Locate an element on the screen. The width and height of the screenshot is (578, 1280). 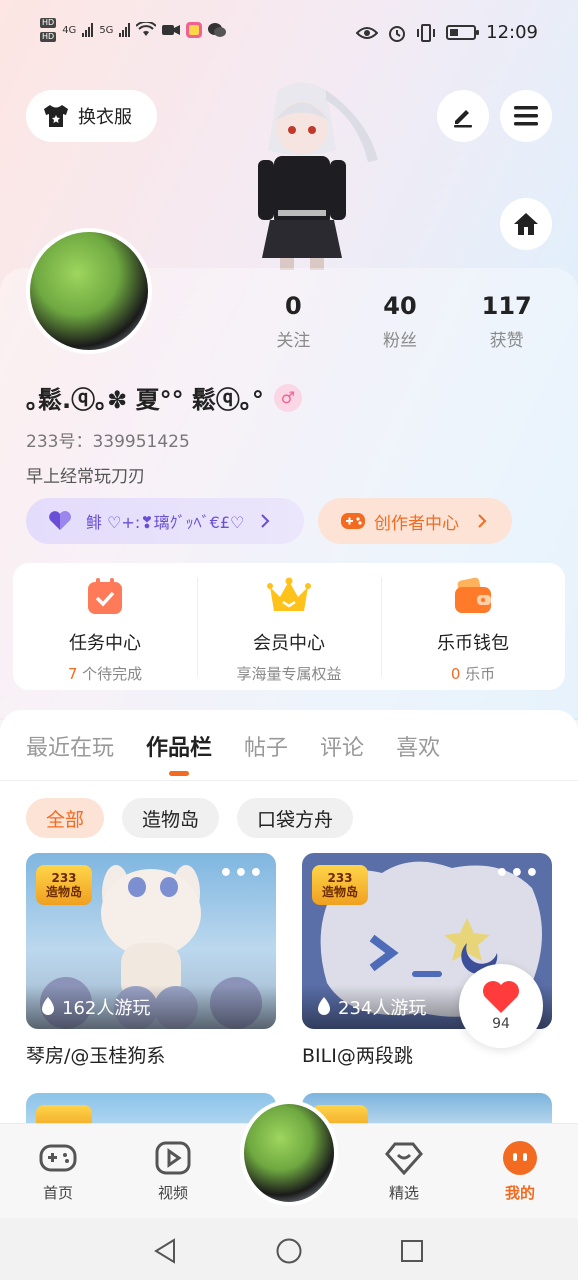
user-id: 233号：339951425 is located at coordinates (108, 439).